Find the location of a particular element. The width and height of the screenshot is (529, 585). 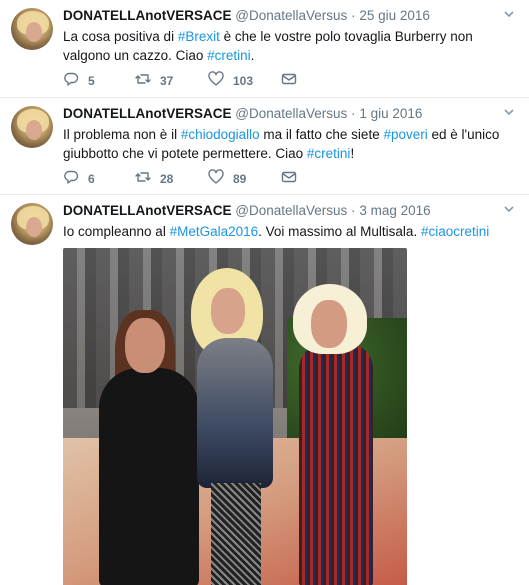

person-center is located at coordinates (235, 413).